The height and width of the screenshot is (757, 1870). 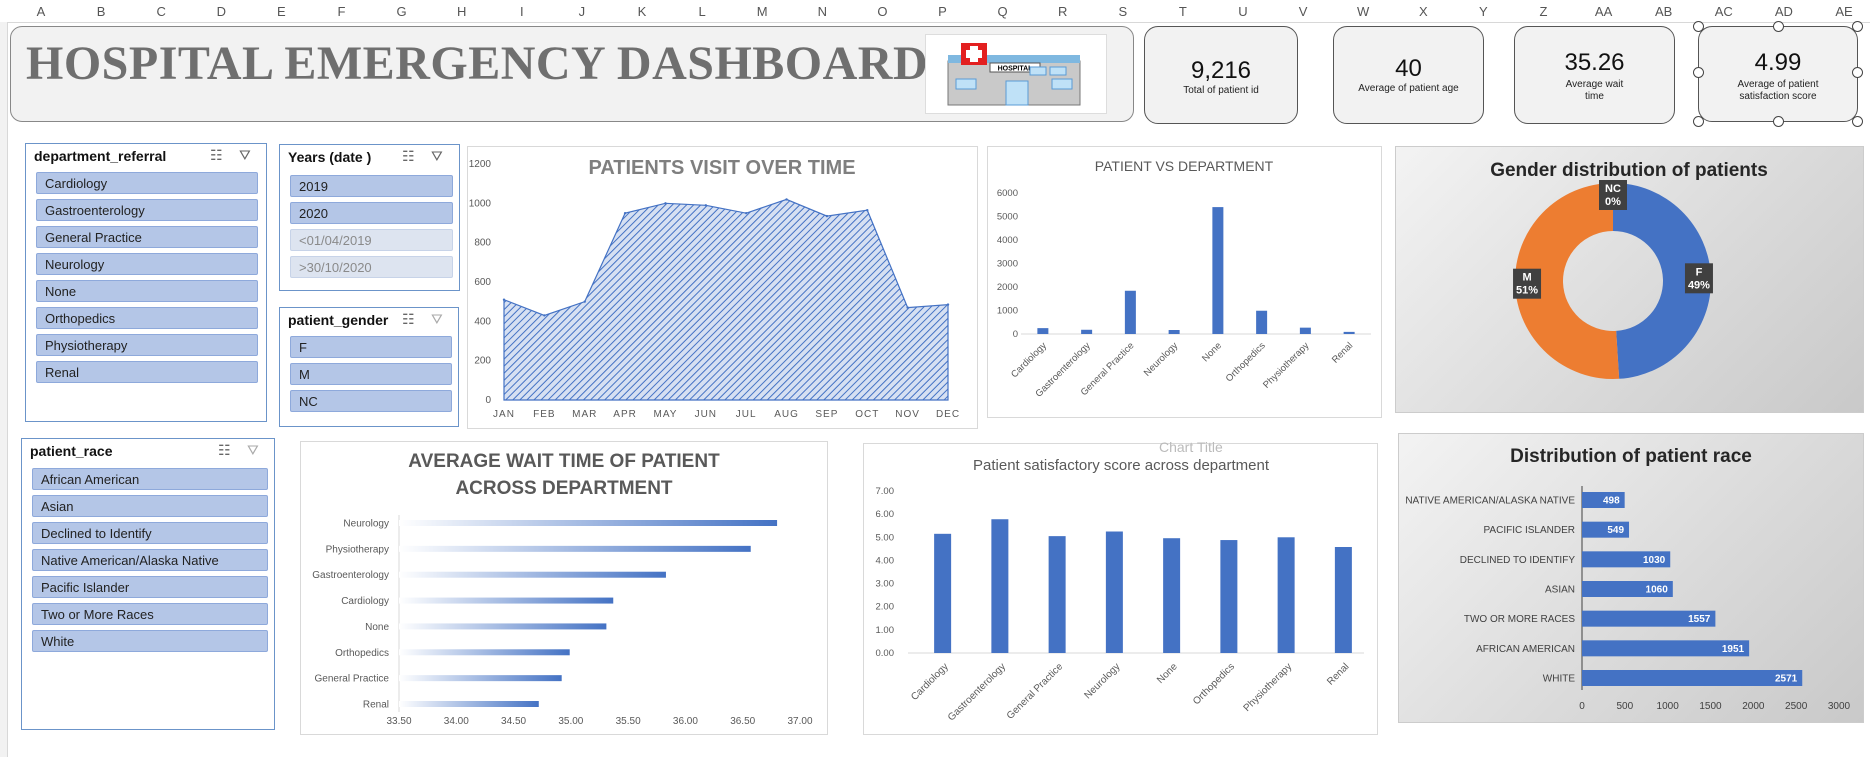 I want to click on kpi-card-average-wait-time: 35.26 Average wait time, so click(x=1594, y=75).